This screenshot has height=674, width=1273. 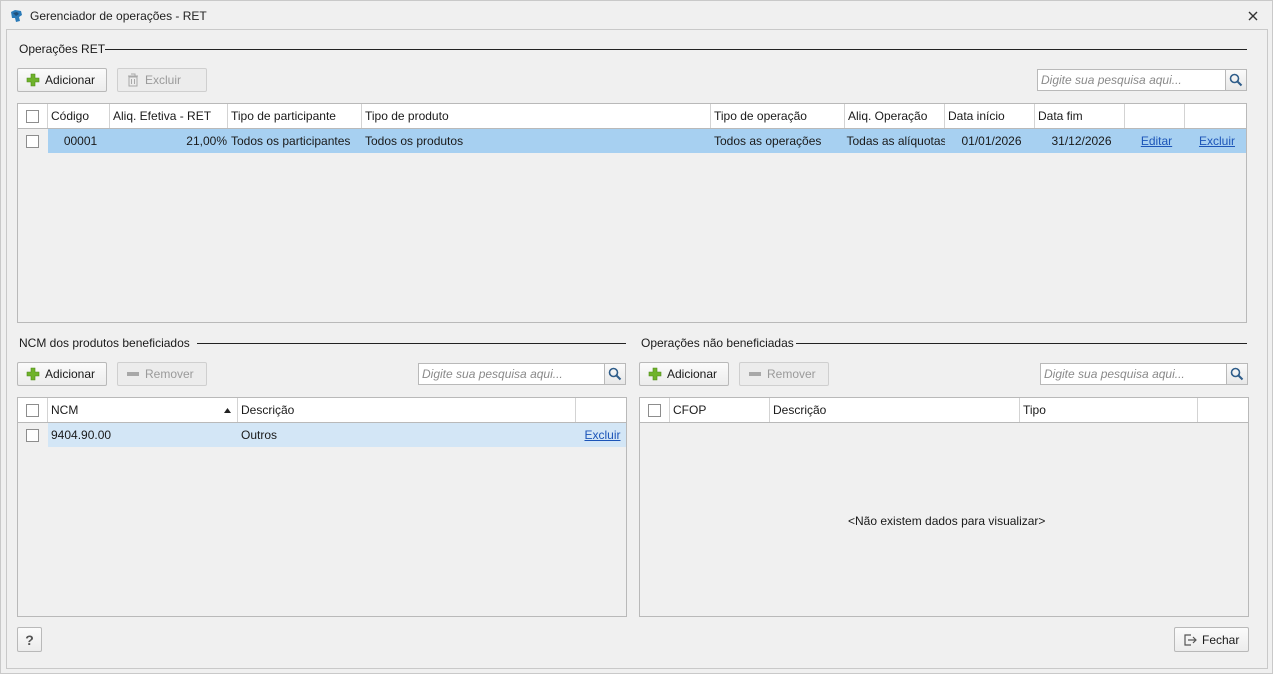 I want to click on remove-cfop-button: Remover, so click(x=784, y=374).